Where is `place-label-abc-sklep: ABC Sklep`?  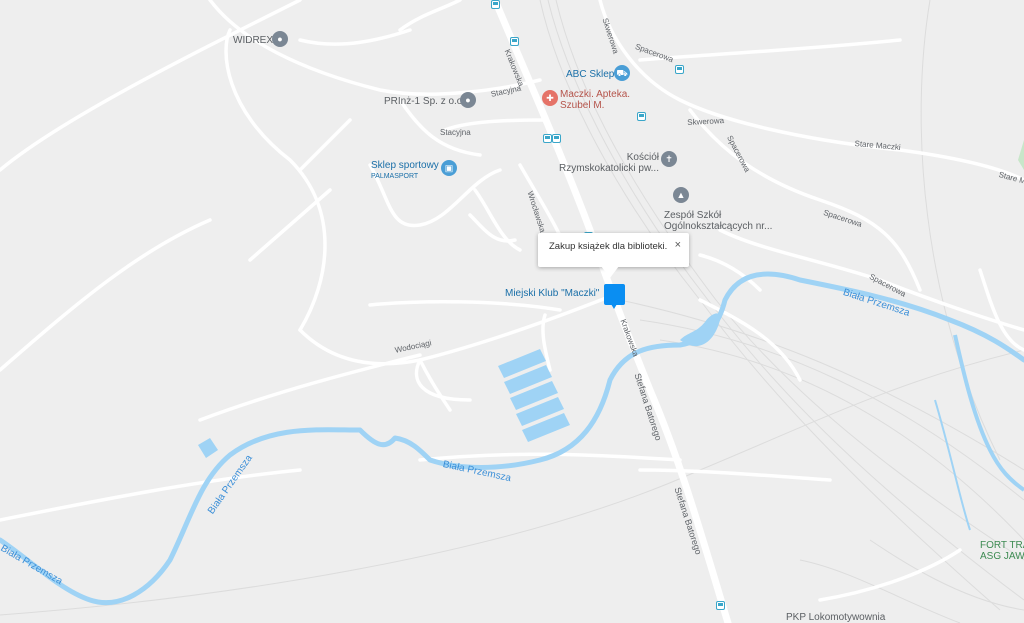 place-label-abc-sklep: ABC Sklep is located at coordinates (590, 74).